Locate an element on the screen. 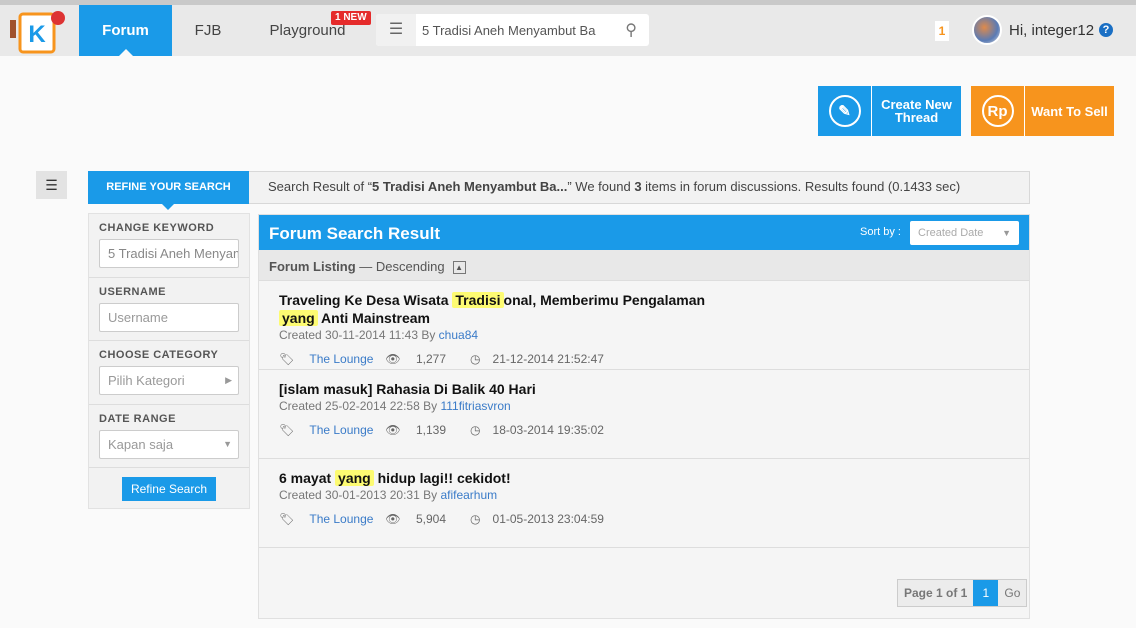  list-icon: ☰ is located at coordinates (396, 30).